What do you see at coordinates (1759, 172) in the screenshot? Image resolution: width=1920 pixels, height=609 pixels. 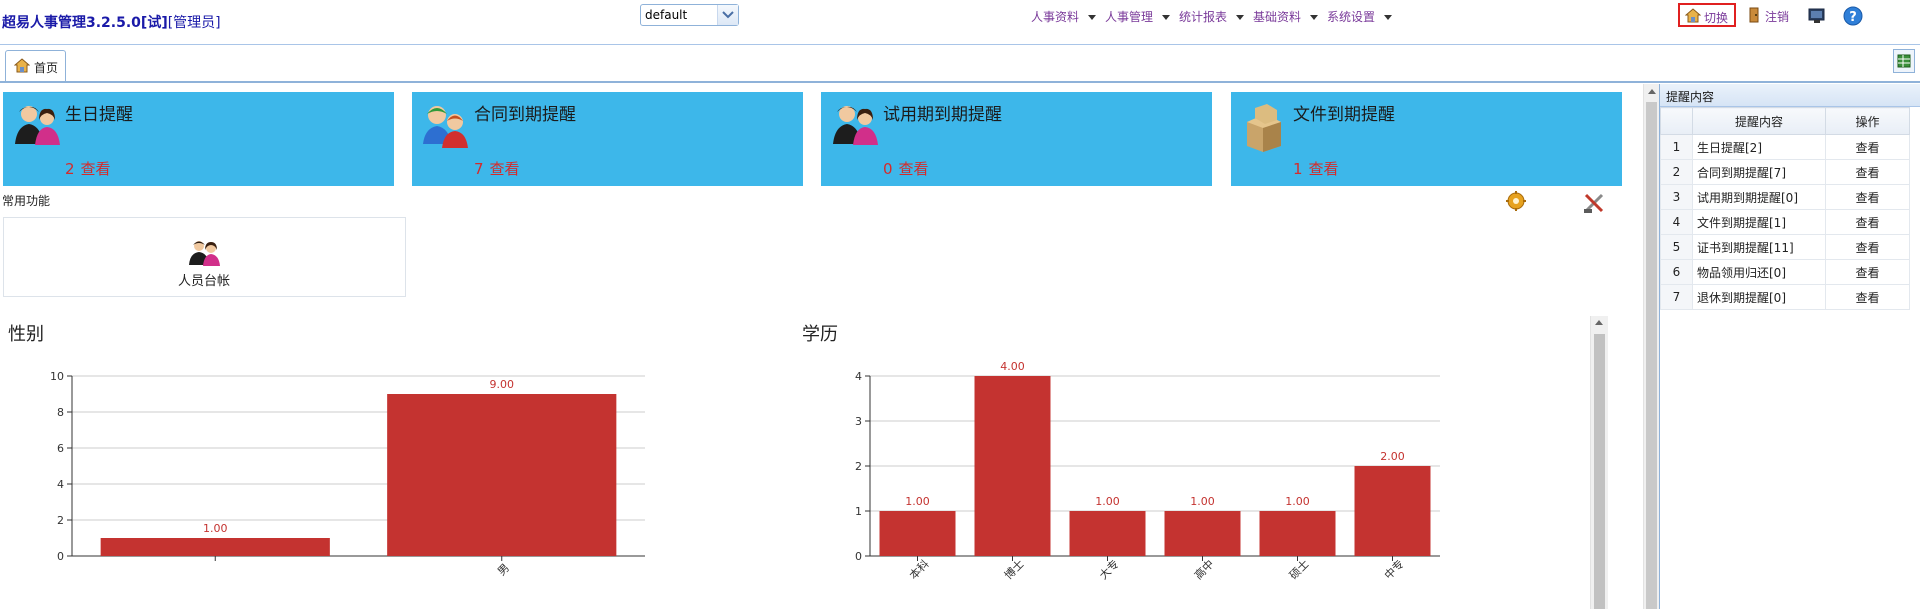 I see `row-content: 合同到期提醒[7]` at bounding box center [1759, 172].